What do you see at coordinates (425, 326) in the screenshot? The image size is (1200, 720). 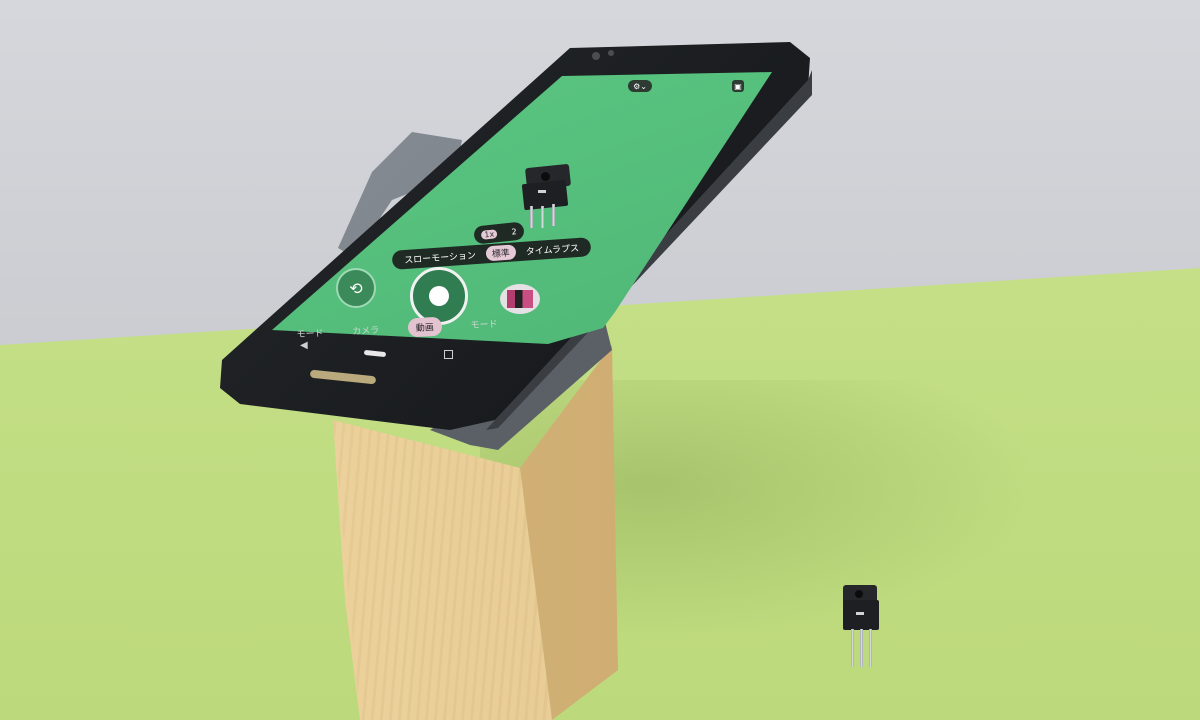 I see `mode-tab-video: 動画` at bounding box center [425, 326].